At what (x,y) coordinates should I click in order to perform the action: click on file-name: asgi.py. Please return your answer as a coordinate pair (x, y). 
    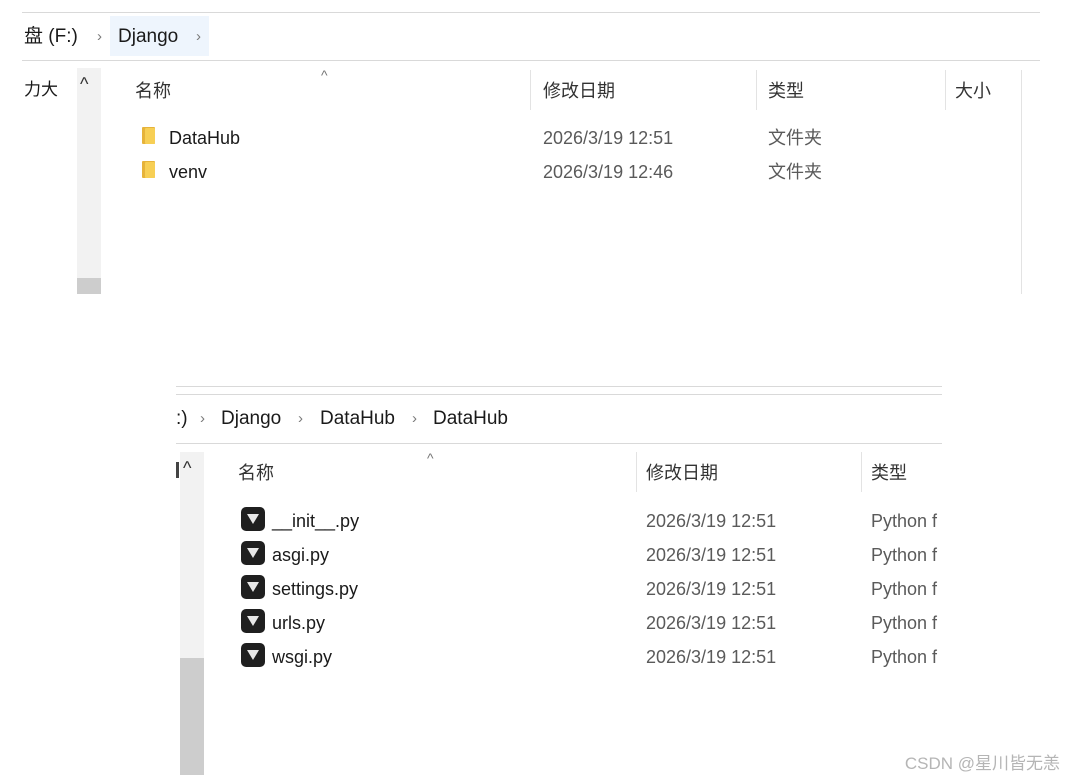
    Looking at the image, I should click on (300, 555).